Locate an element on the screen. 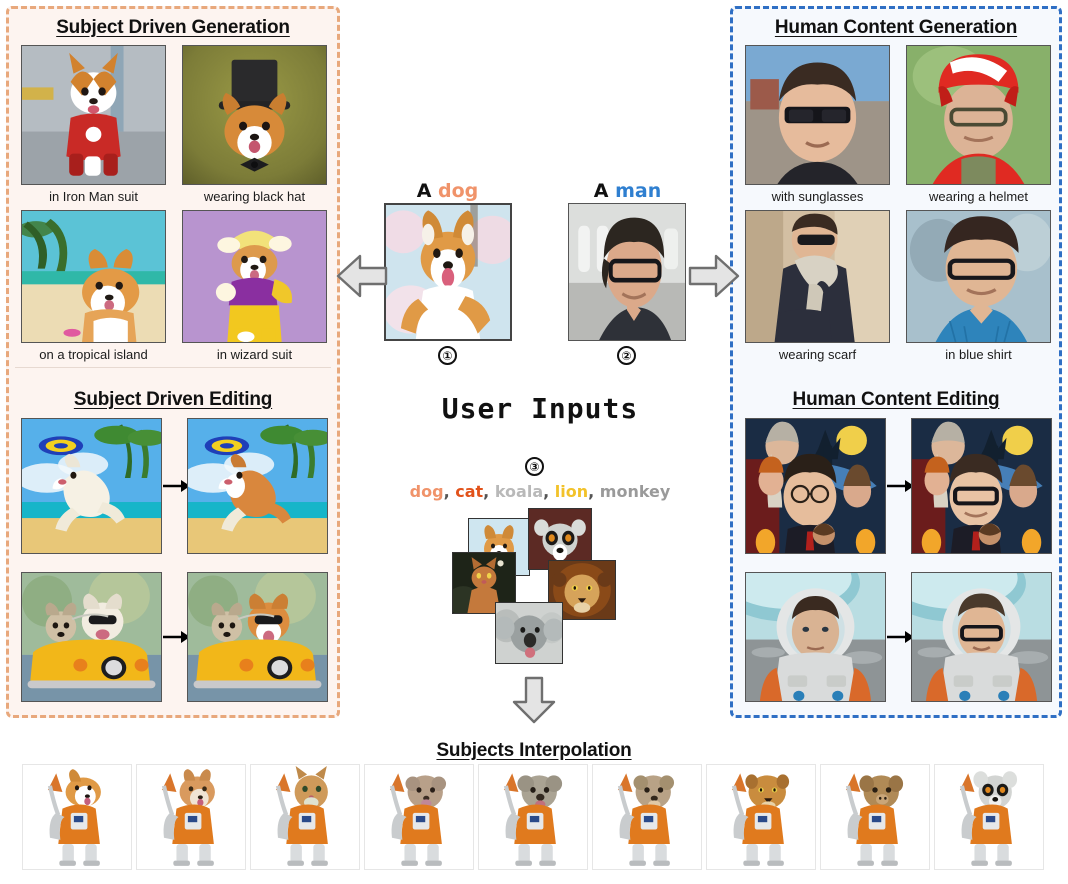  input-number-badge-3: ③ is located at coordinates (534, 466).